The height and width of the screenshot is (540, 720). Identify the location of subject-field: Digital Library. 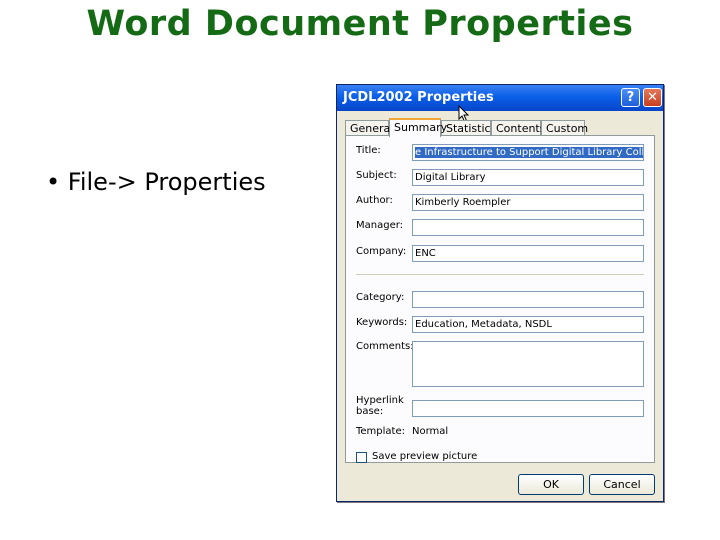
(528, 177).